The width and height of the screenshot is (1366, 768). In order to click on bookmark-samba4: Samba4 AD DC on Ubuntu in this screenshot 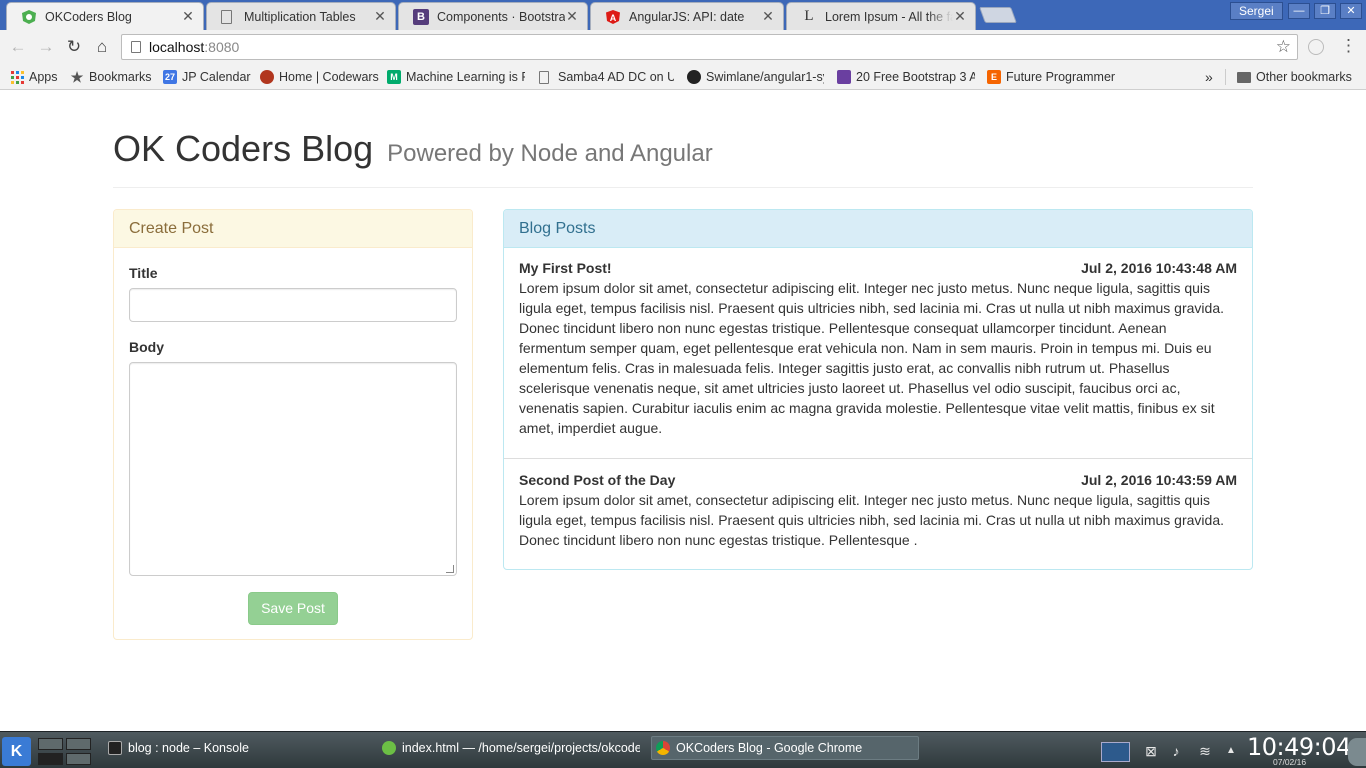, I will do `click(606, 77)`.